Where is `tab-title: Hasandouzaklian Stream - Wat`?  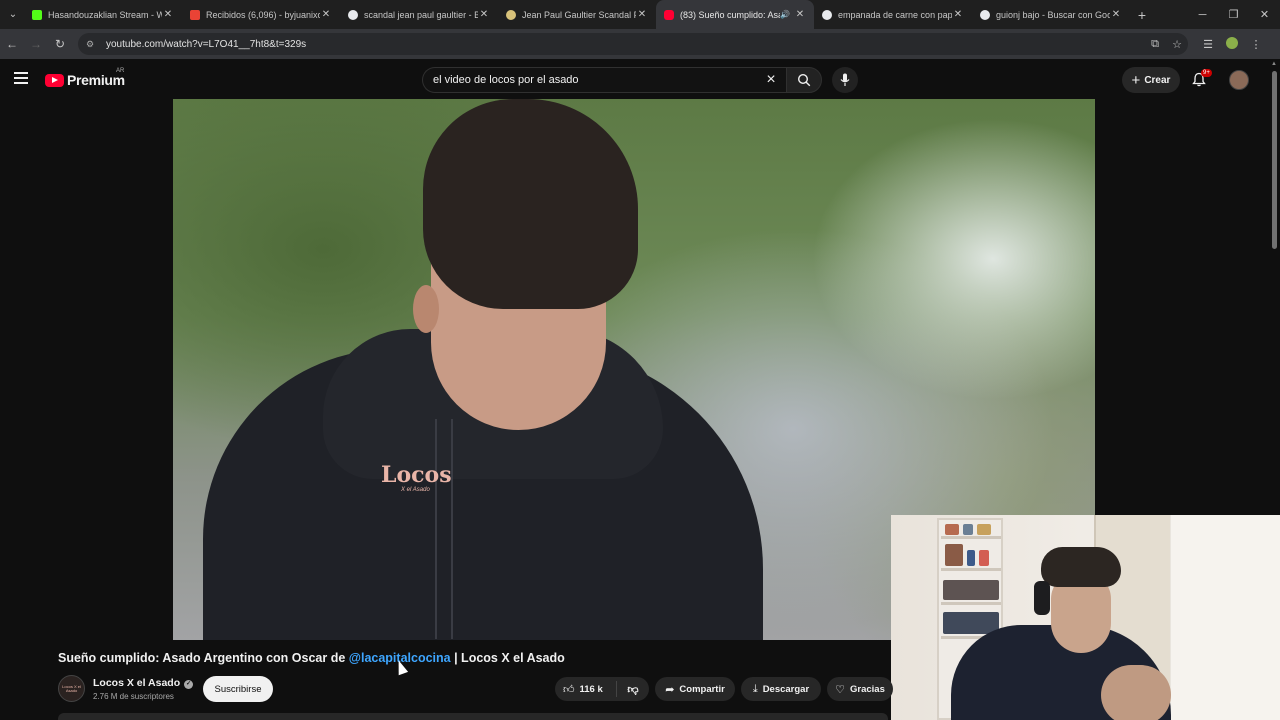
tab-title: Hasandouzaklian Stream - Wat is located at coordinates (105, 14).